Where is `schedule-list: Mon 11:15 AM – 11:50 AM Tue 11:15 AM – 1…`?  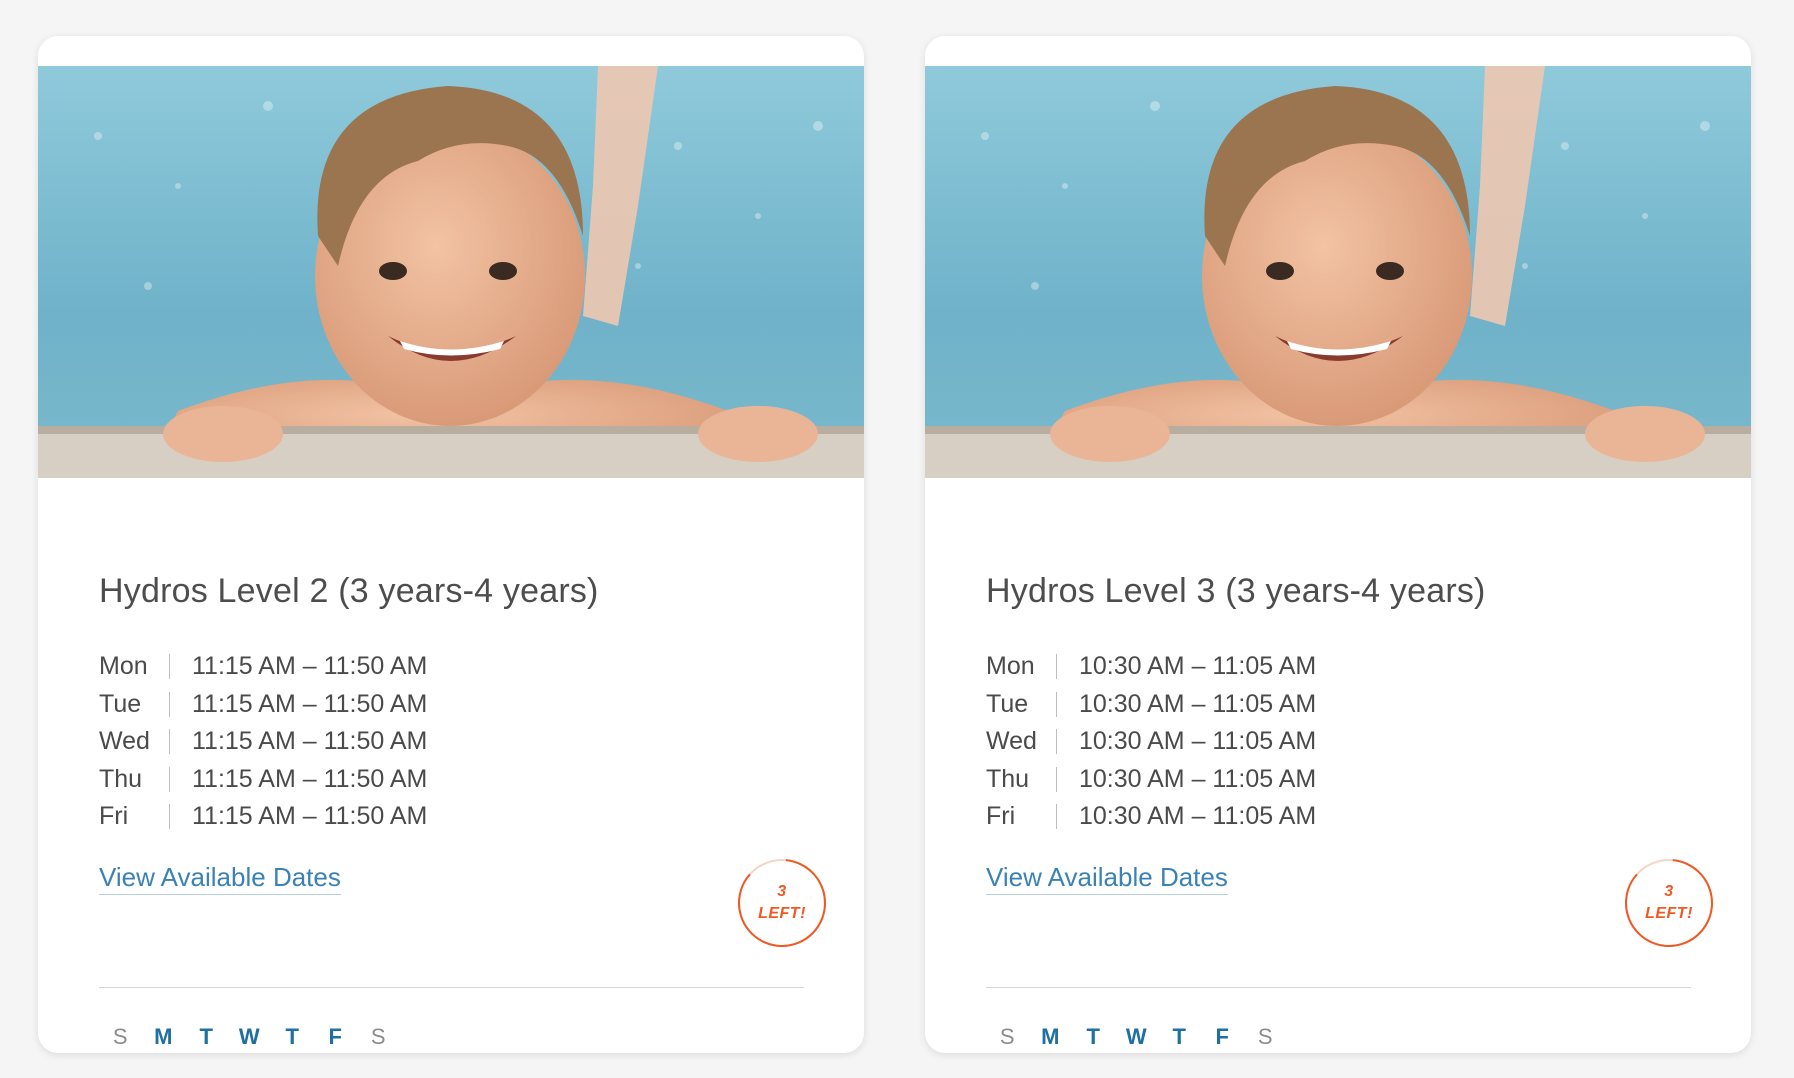 schedule-list: Mon 11:15 AM – 11:50 AM Tue 11:15 AM – 1… is located at coordinates (263, 742).